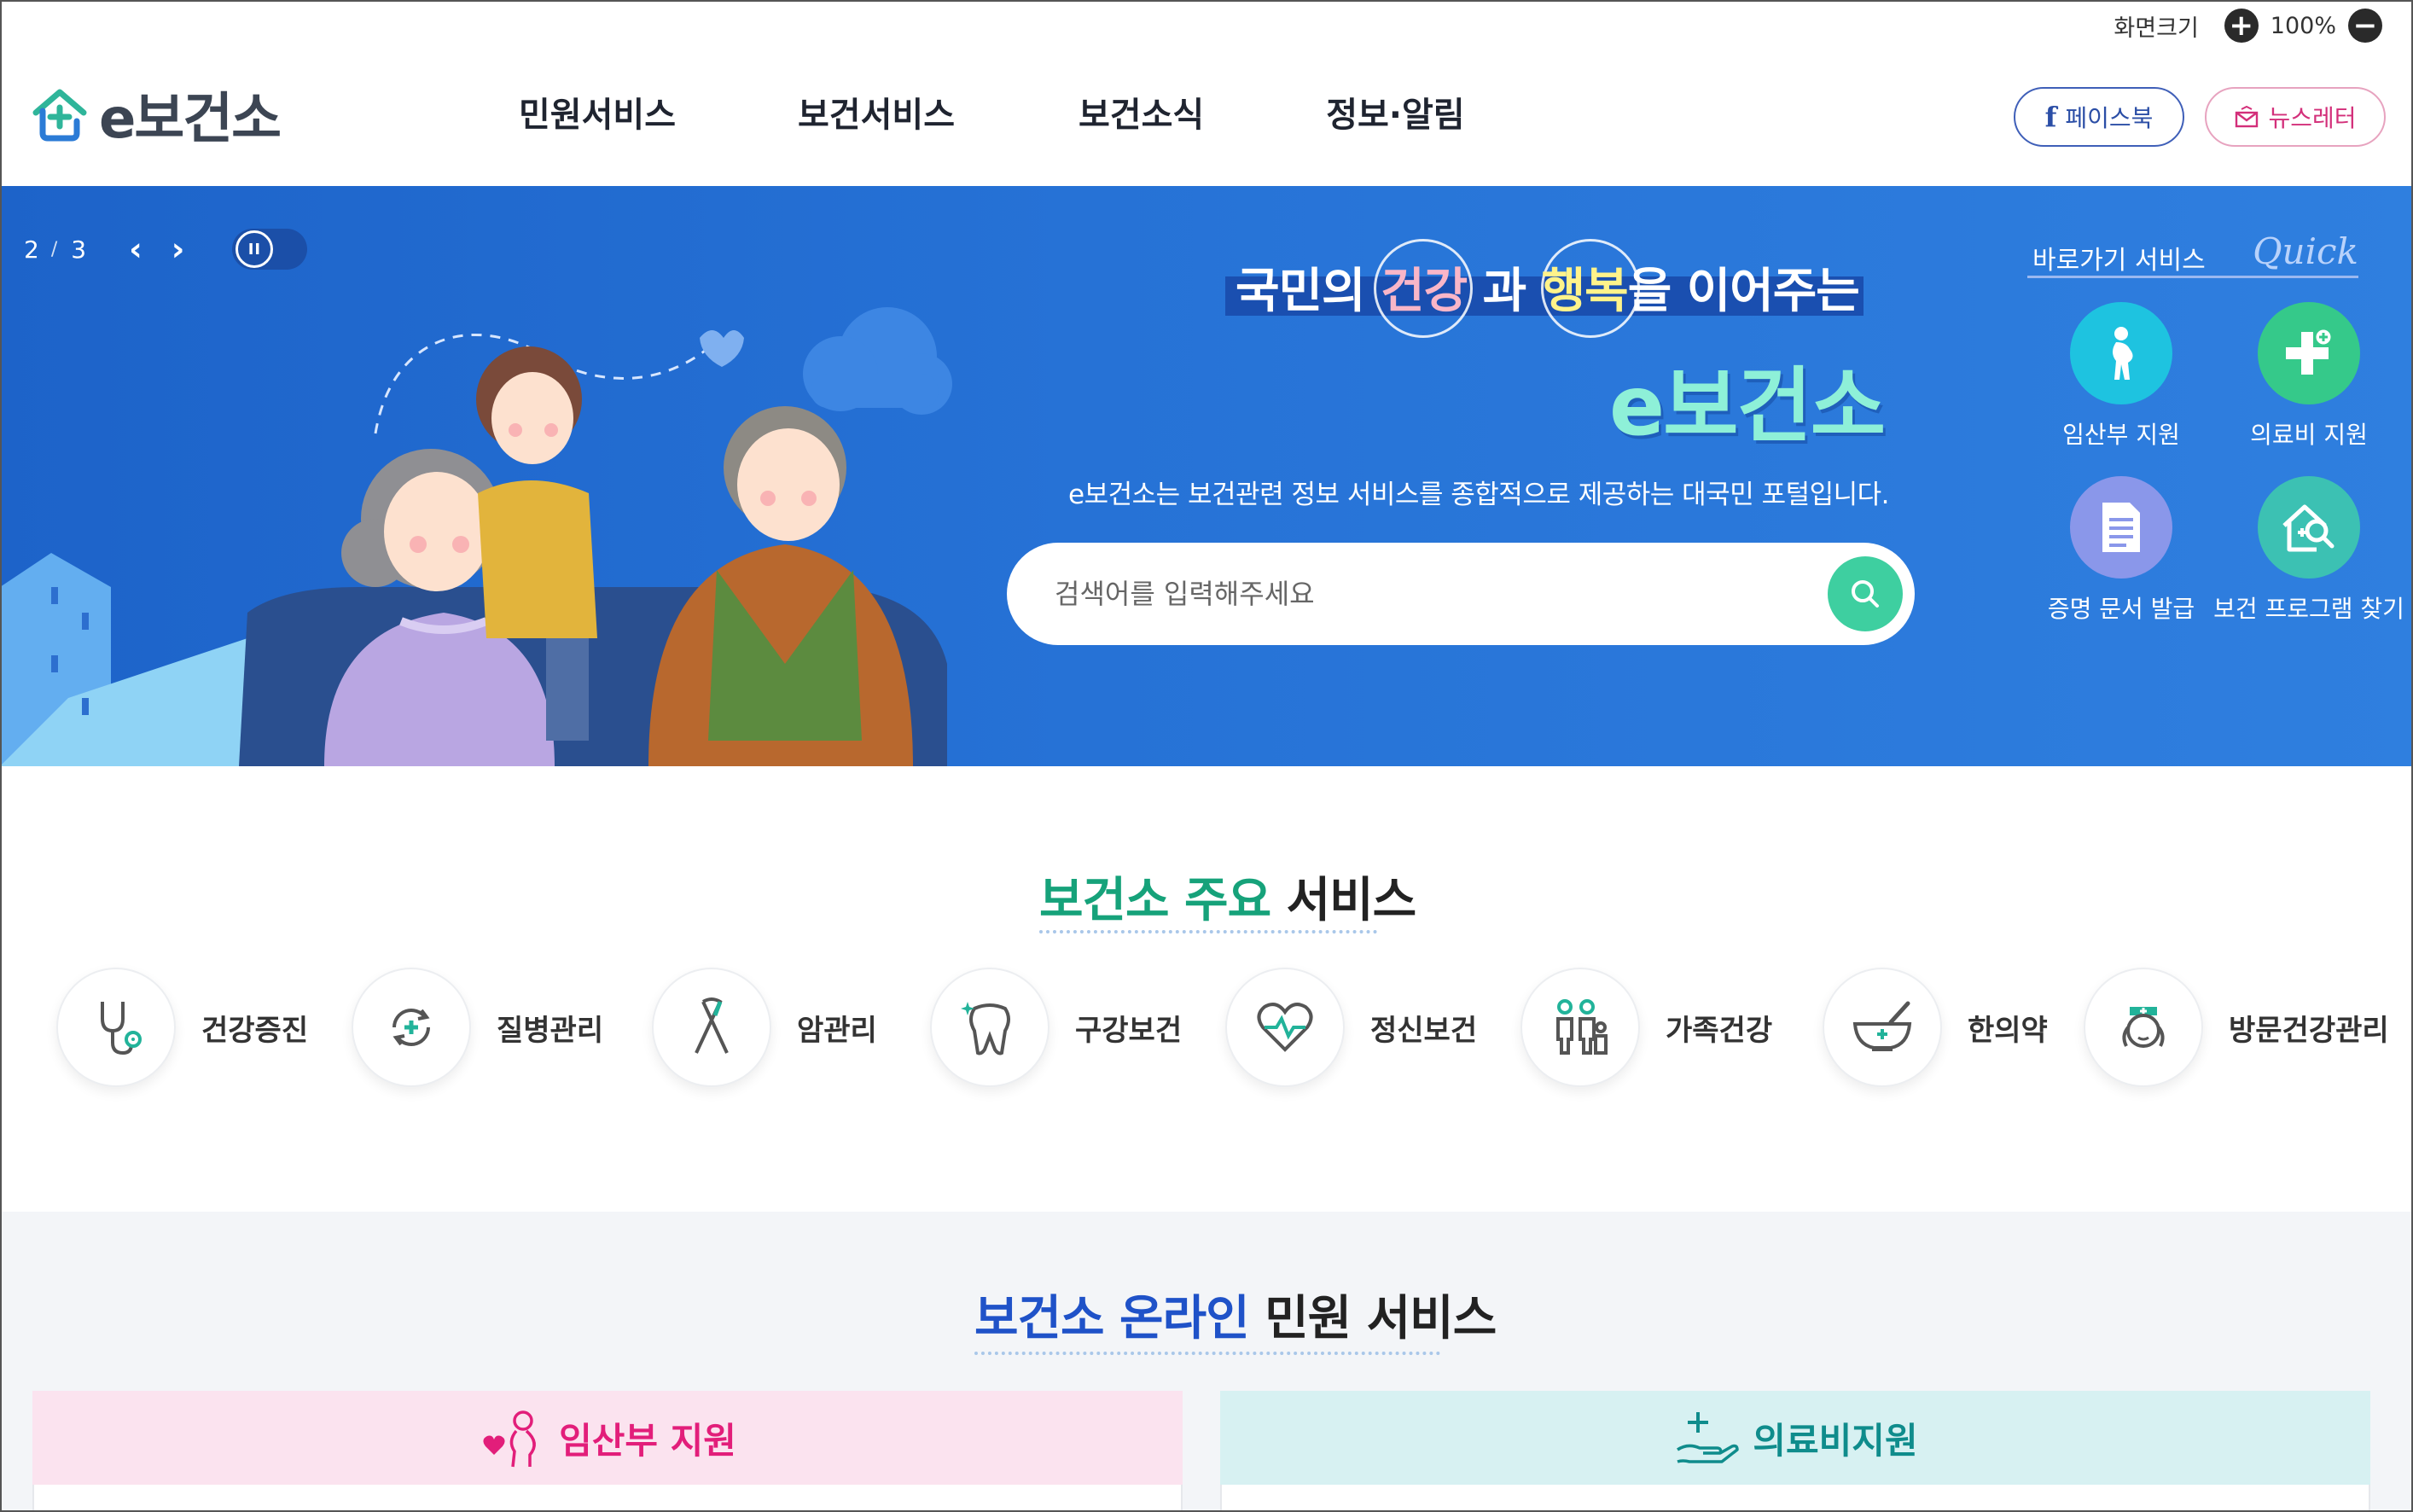 The height and width of the screenshot is (1512, 2413). What do you see at coordinates (607, 1498) in the screenshot?
I see `card-body` at bounding box center [607, 1498].